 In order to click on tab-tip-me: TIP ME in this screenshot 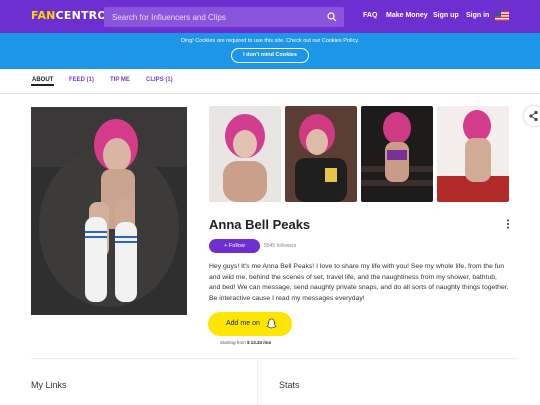, I will do `click(120, 80)`.